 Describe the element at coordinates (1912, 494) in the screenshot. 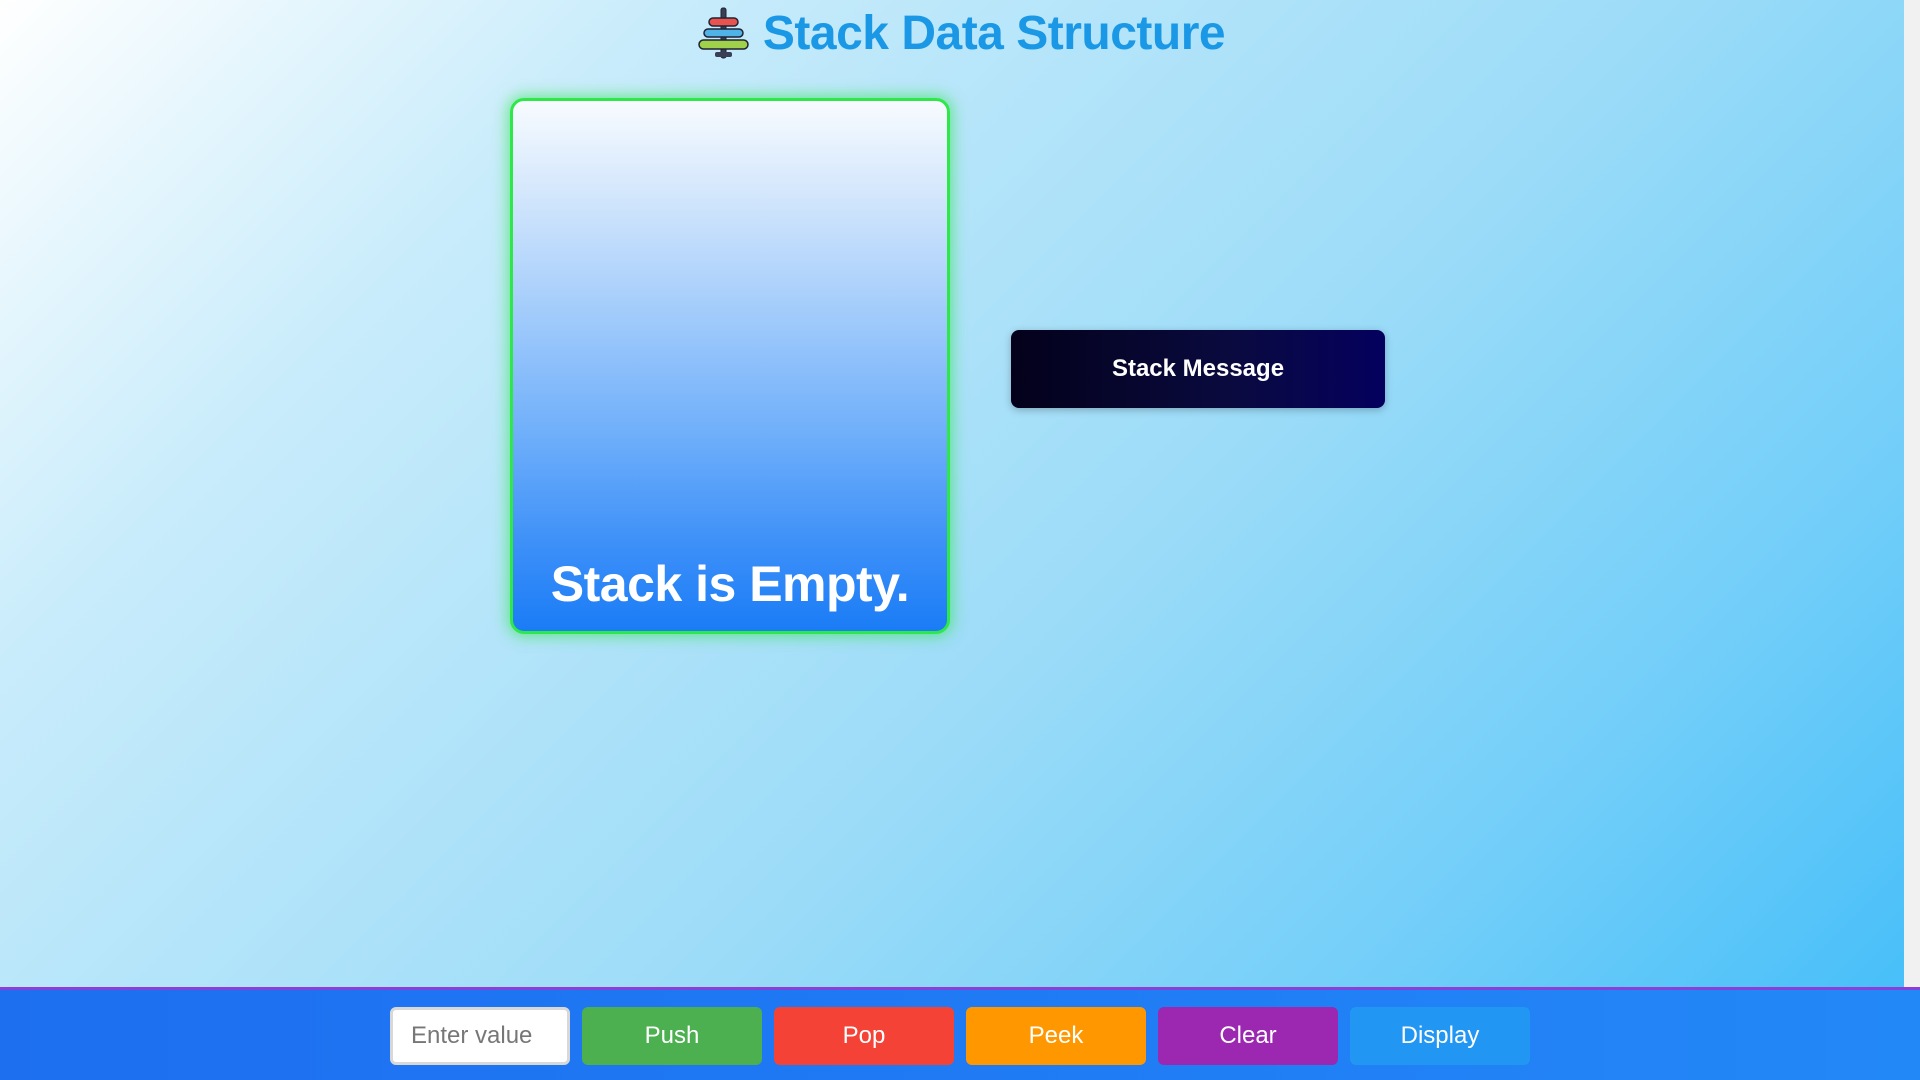

I see `vertical-scrollbar` at that location.